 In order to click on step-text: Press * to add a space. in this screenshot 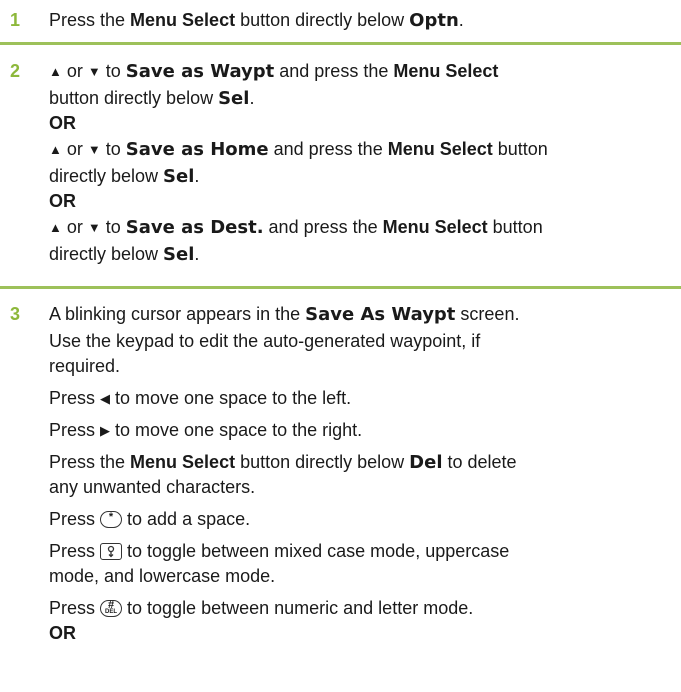, I will do `click(150, 519)`.